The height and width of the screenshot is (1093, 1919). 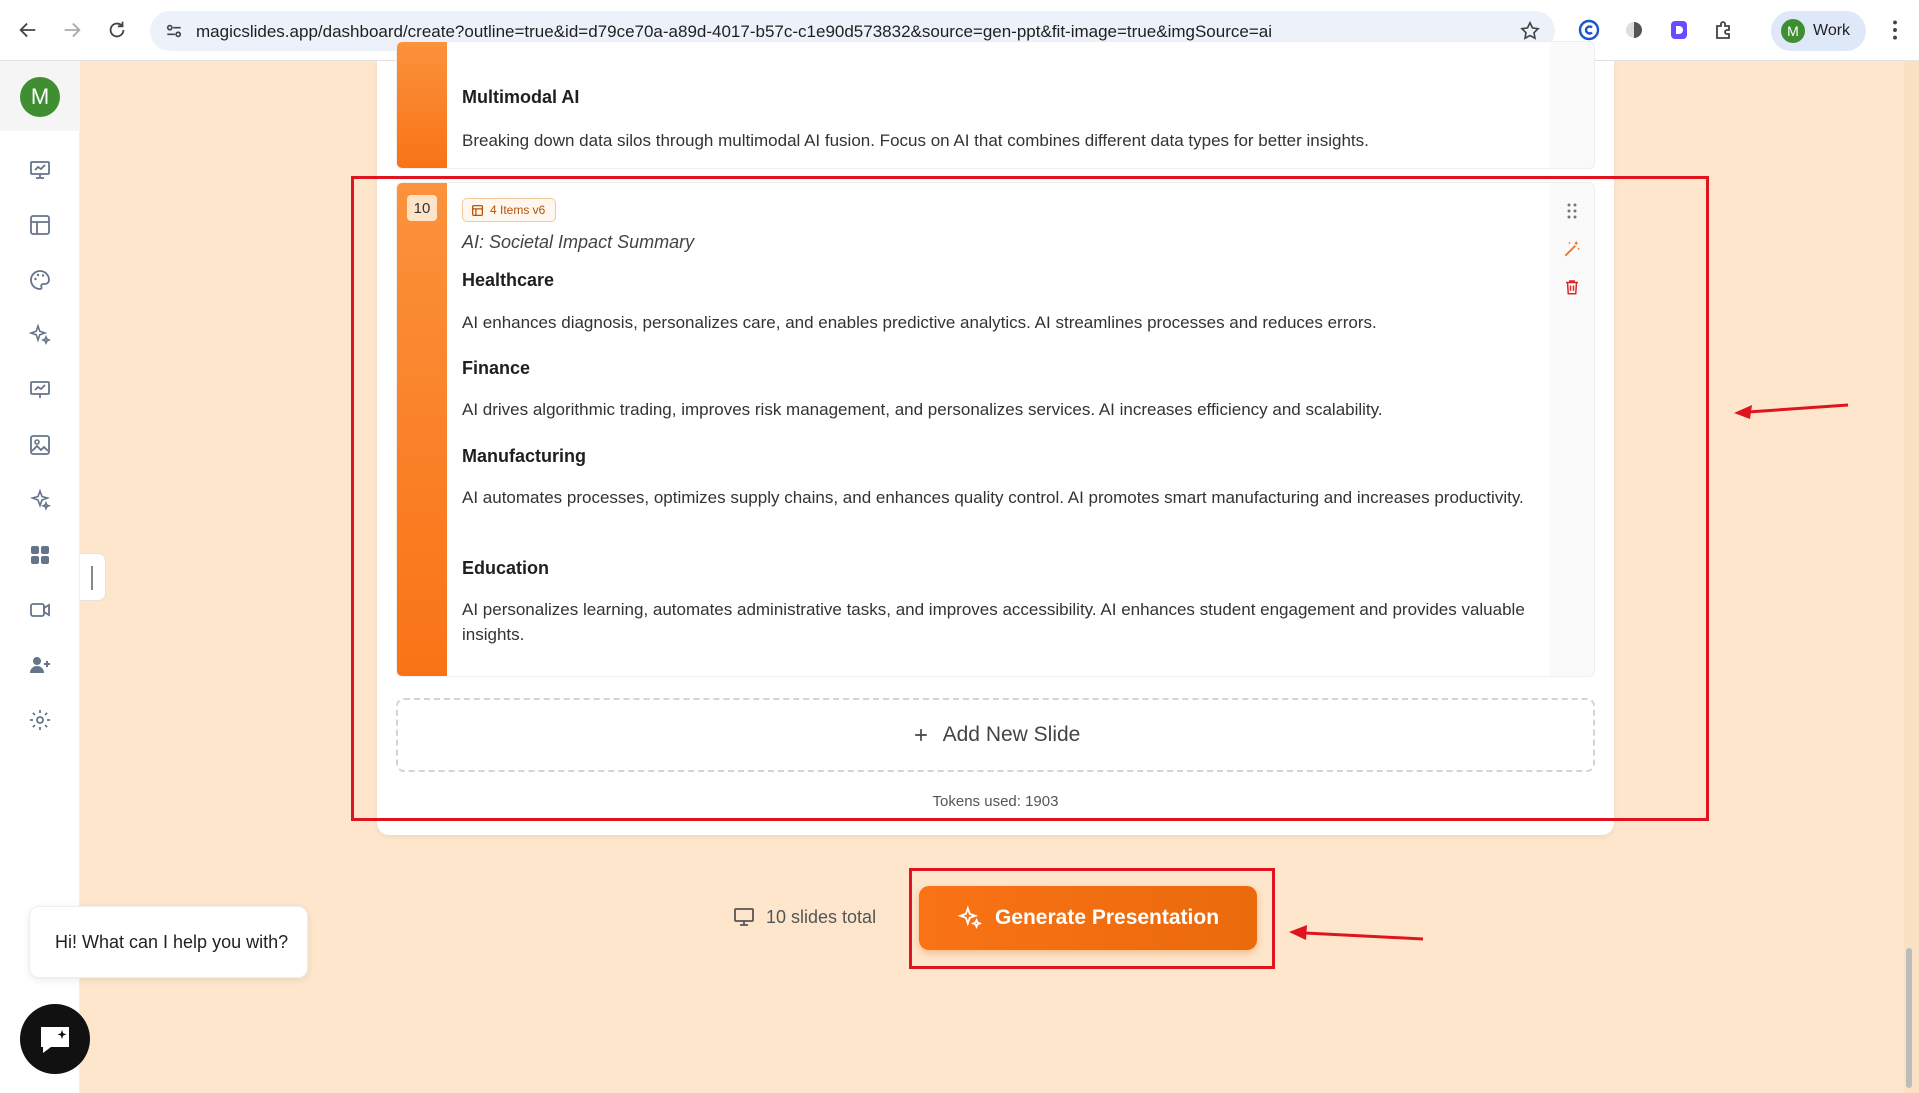 What do you see at coordinates (1909, 1018) in the screenshot?
I see `page-scrollbar` at bounding box center [1909, 1018].